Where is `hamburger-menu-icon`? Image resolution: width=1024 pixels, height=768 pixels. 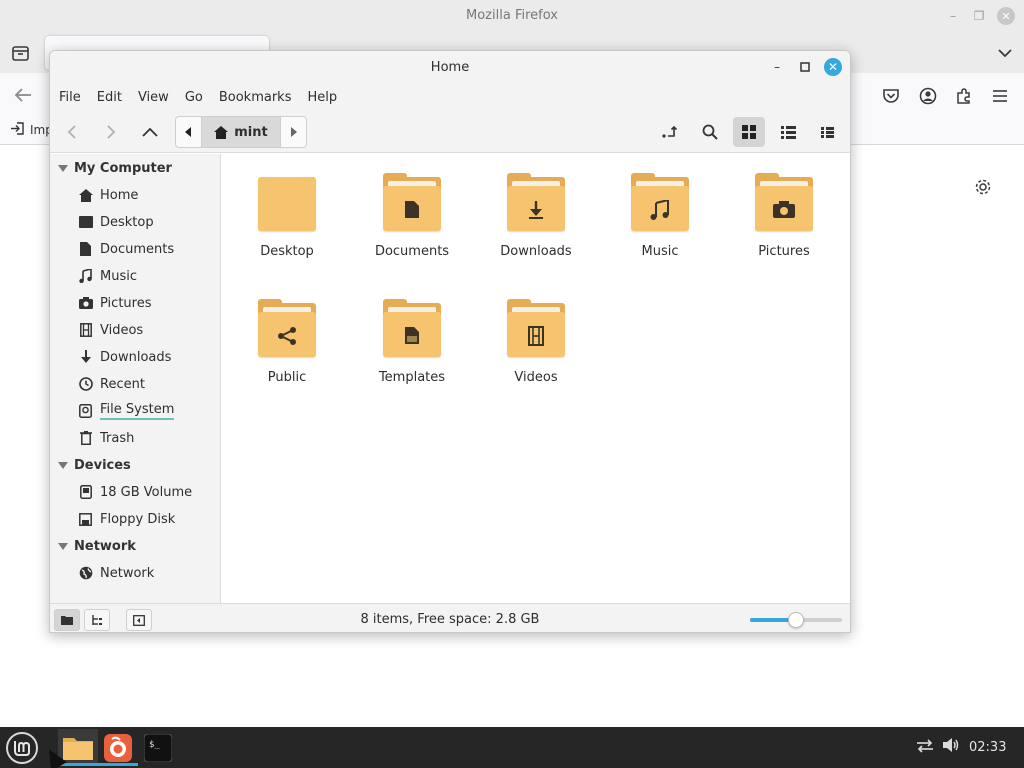
hamburger-menu-icon is located at coordinates (1000, 96).